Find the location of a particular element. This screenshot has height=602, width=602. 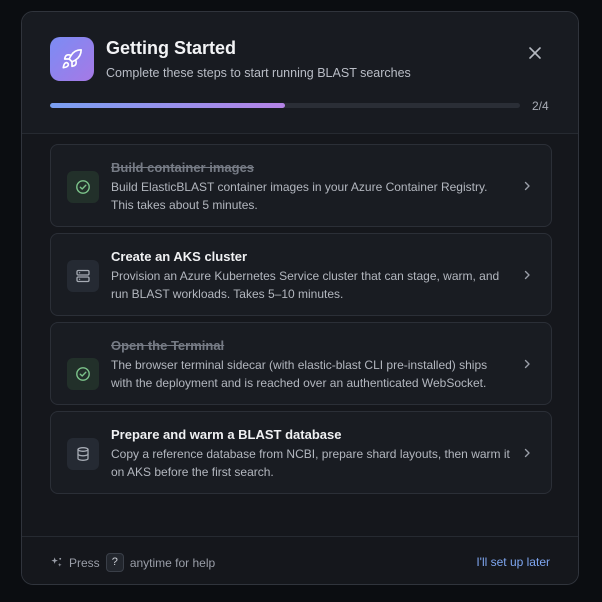

progress-count: 2/4 is located at coordinates (540, 106).